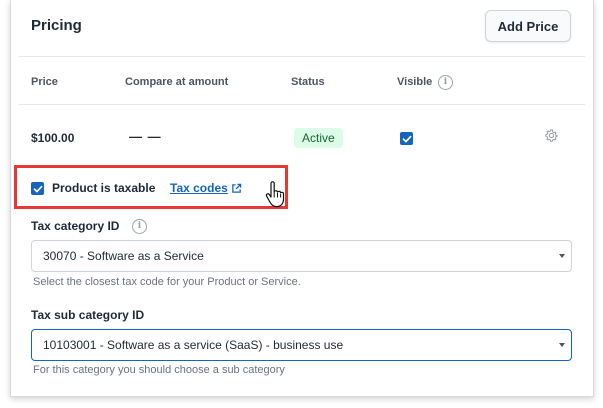 The height and width of the screenshot is (408, 603). I want to click on compare-at-amount-value: — —, so click(145, 136).